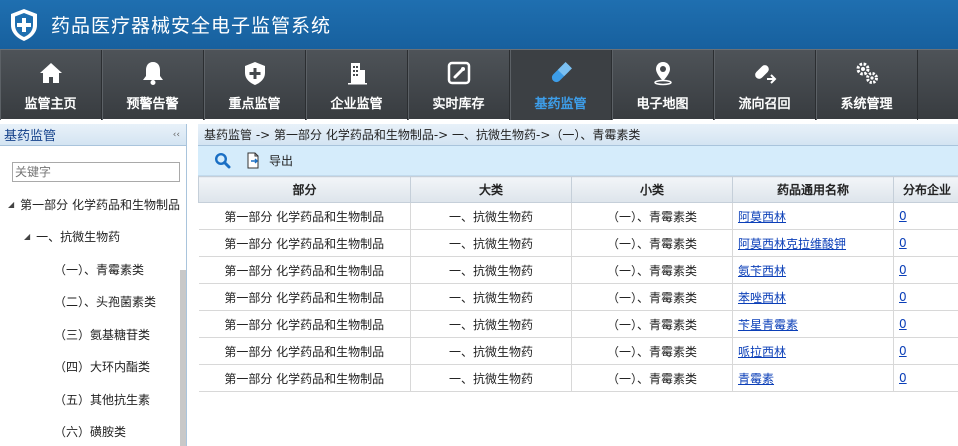 The width and height of the screenshot is (958, 446). I want to click on nav-item-home: 监管主页, so click(51, 85).